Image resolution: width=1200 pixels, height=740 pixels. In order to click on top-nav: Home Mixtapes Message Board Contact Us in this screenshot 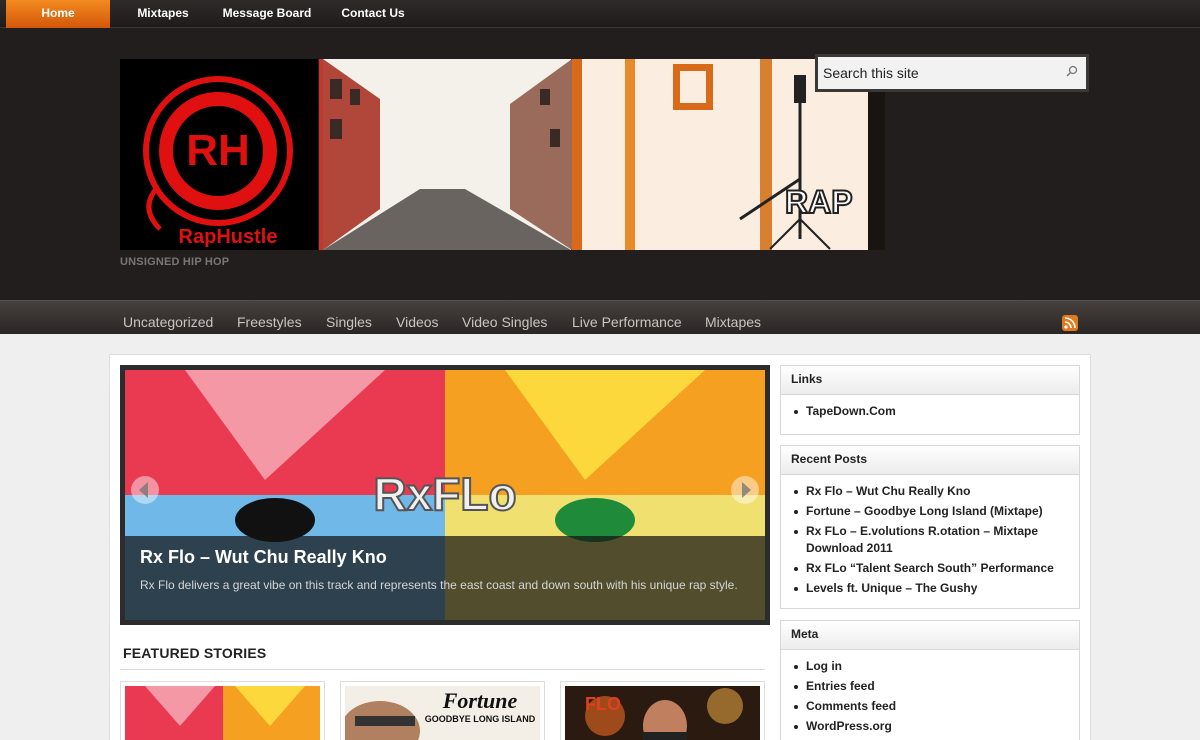, I will do `click(600, 14)`.